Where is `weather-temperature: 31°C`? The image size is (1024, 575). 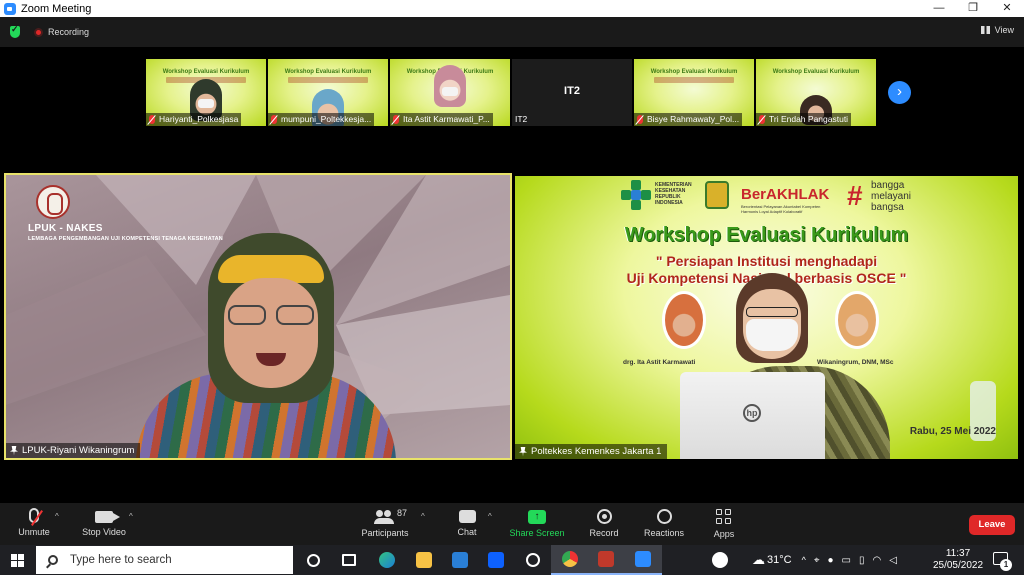
weather-temperature: 31°C is located at coordinates (779, 560).